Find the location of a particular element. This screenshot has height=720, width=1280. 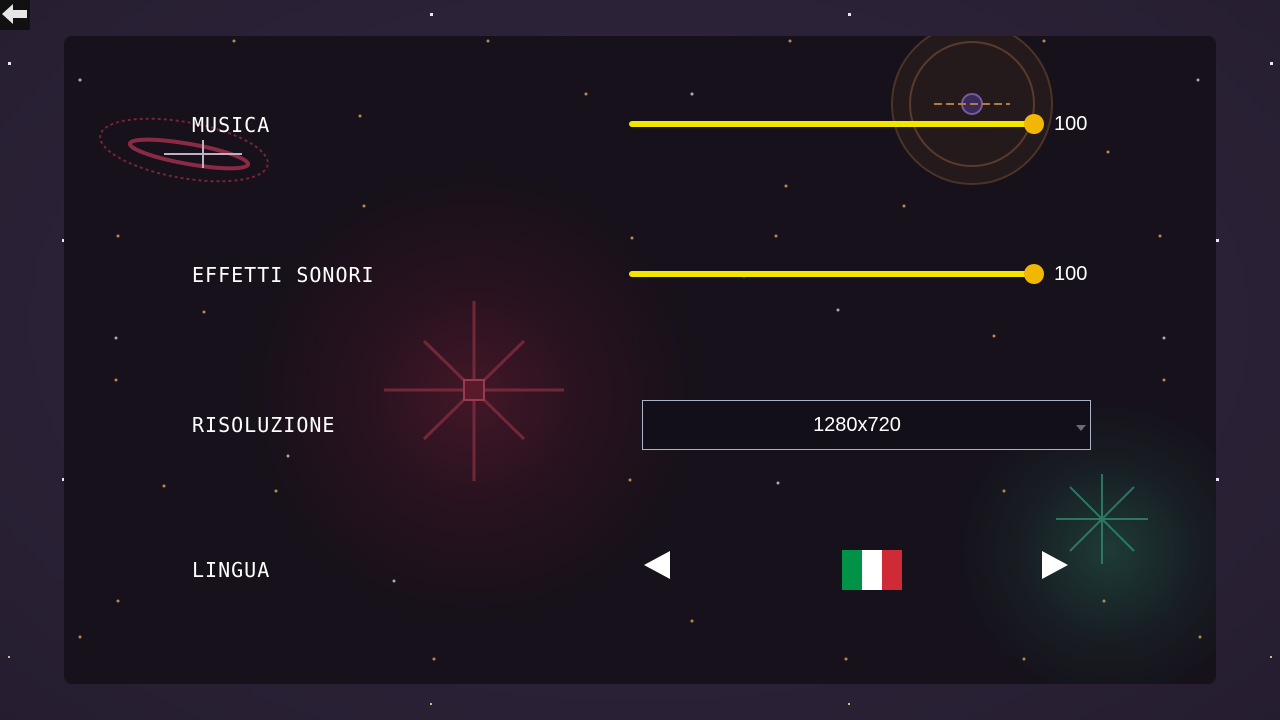

chevron-down-icon is located at coordinates (1080, 425).